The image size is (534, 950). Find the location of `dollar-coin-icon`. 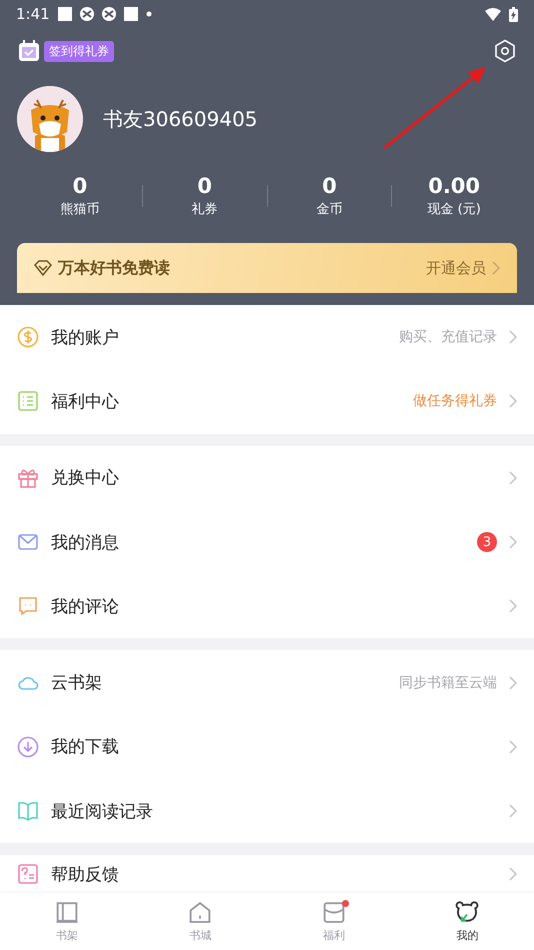

dollar-coin-icon is located at coordinates (28, 337).